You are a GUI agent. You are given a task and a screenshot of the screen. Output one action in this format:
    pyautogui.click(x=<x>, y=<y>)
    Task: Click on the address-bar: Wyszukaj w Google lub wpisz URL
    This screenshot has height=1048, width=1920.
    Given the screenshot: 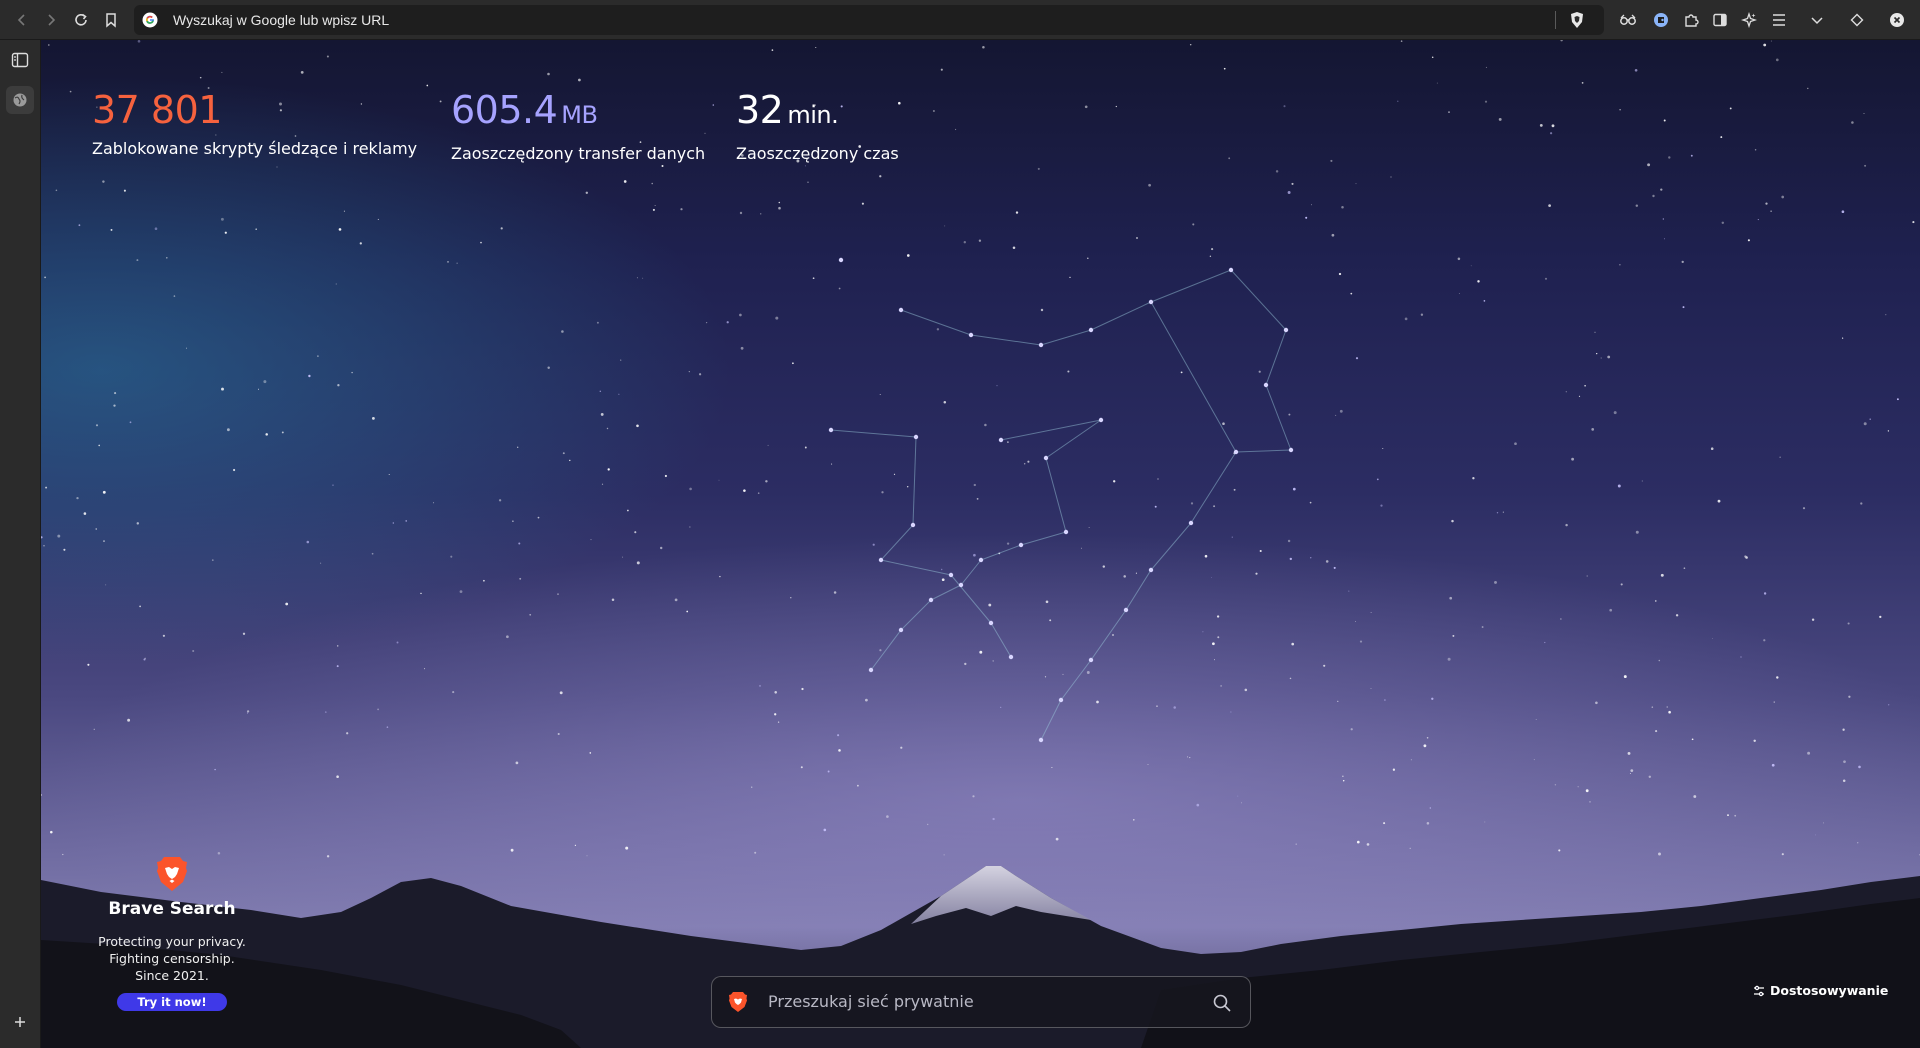 What is the action you would take?
    pyautogui.click(x=869, y=20)
    